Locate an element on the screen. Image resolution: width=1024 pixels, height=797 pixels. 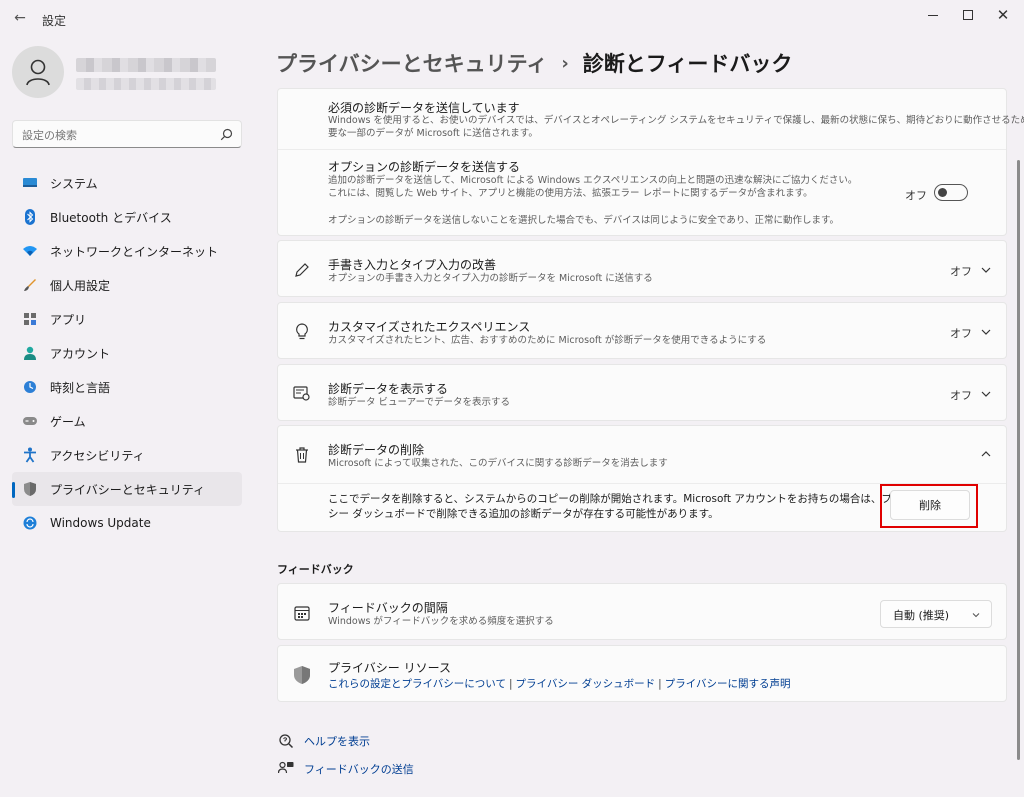
person-icon is located at coordinates (38, 72).